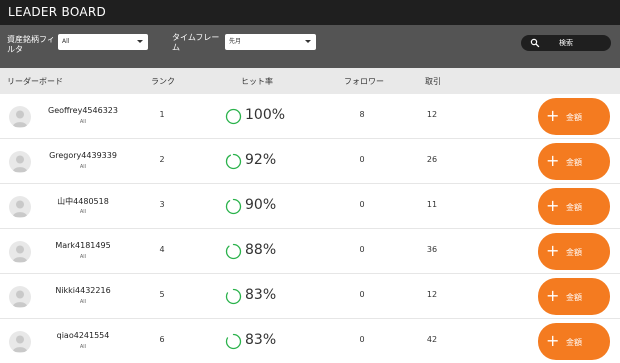 The image size is (620, 363). I want to click on trades-value: 11, so click(432, 204).